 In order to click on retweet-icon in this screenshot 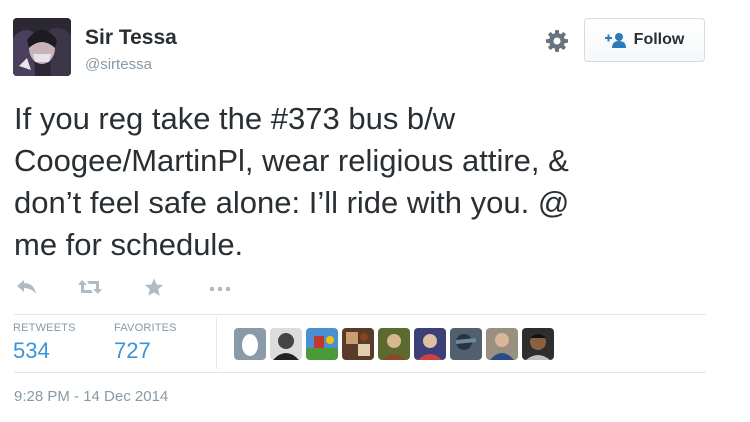, I will do `click(90, 289)`.